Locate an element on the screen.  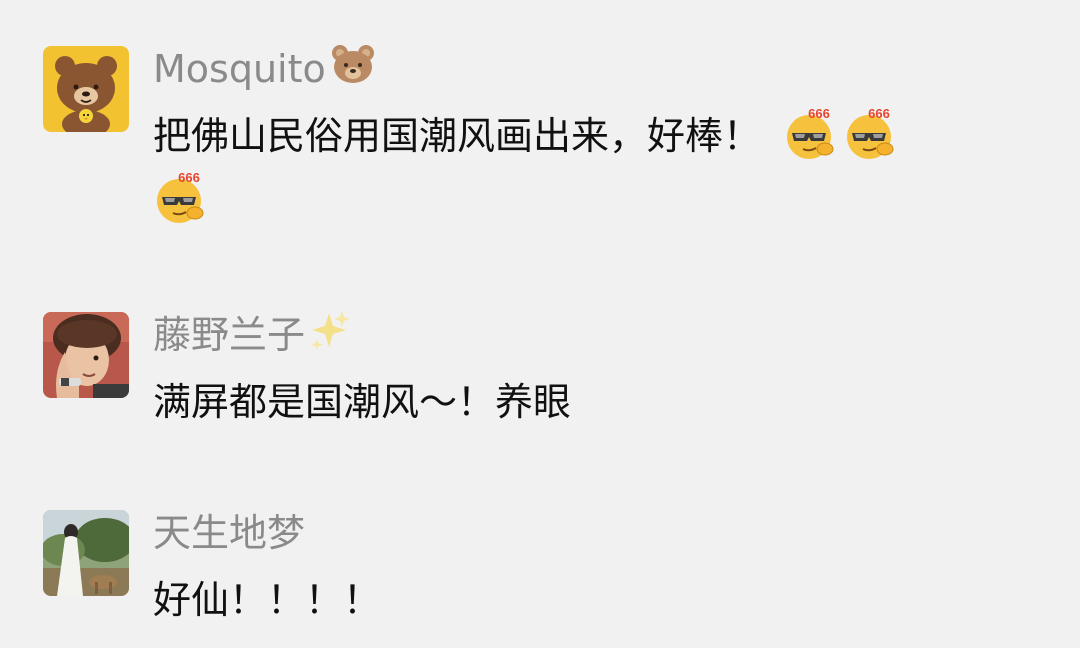
landscape-photo-avatar-icon is located at coordinates (86, 553).